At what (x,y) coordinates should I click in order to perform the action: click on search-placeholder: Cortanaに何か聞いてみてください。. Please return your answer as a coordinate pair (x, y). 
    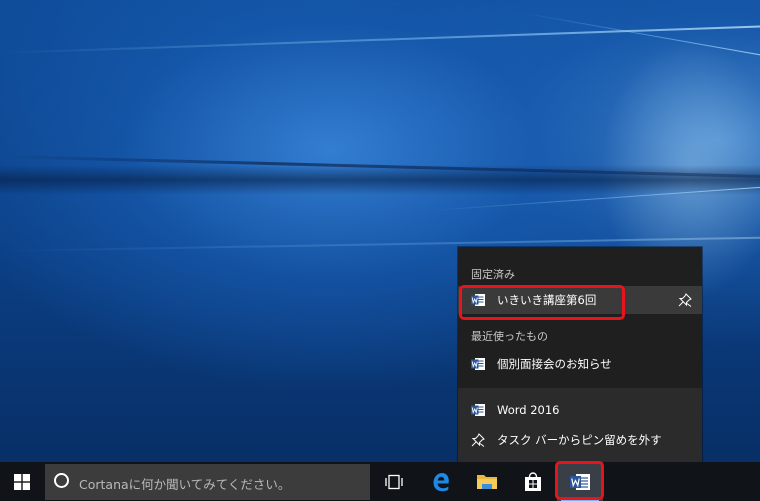
    Looking at the image, I should click on (185, 484).